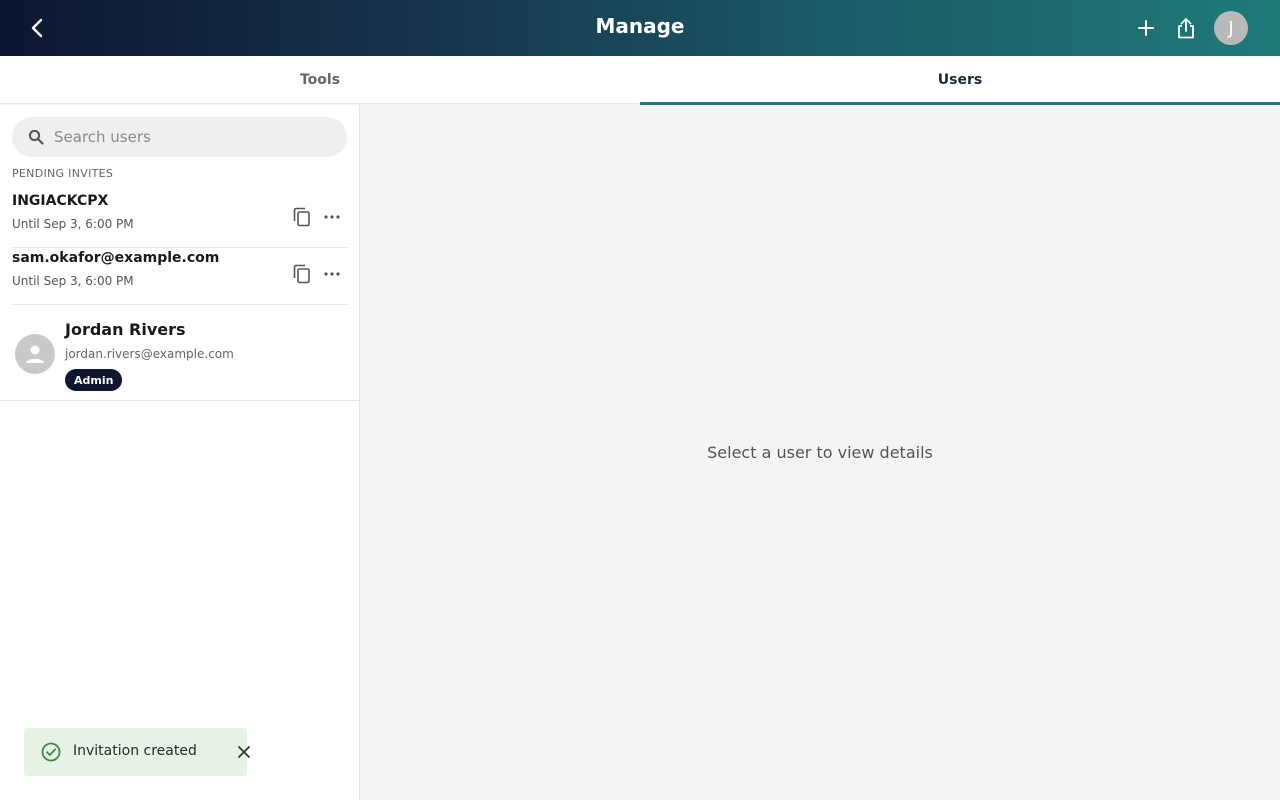 The height and width of the screenshot is (800, 1280). Describe the element at coordinates (320, 80) in the screenshot. I see `tab-tools: Tools` at that location.